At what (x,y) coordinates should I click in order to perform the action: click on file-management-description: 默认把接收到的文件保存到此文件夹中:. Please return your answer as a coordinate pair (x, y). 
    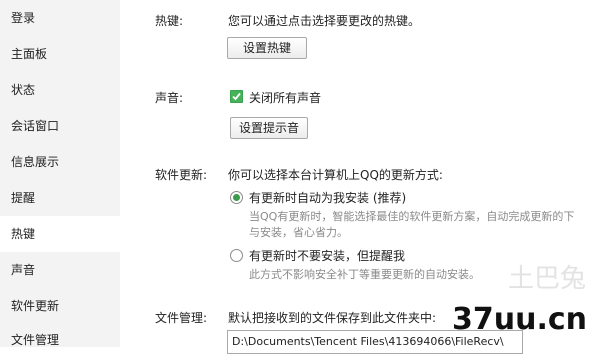
    Looking at the image, I should click on (332, 318).